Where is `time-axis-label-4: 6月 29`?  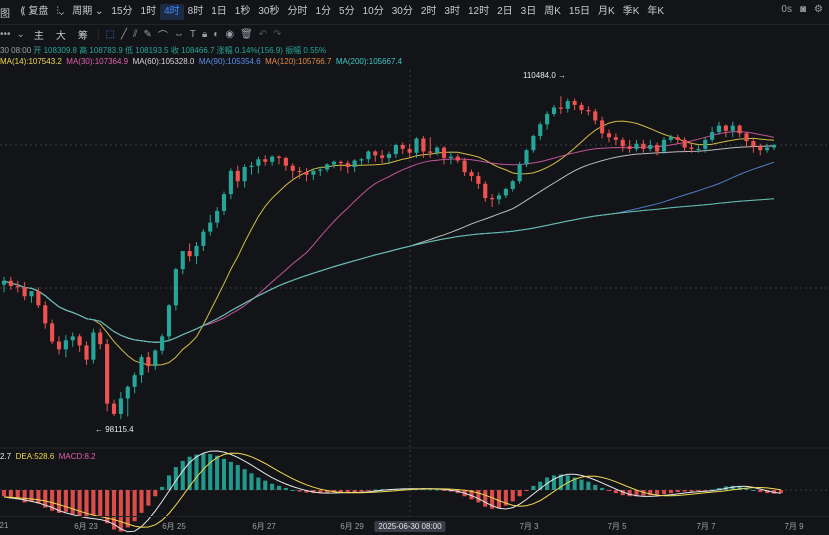
time-axis-label-4: 6月 29 is located at coordinates (352, 526).